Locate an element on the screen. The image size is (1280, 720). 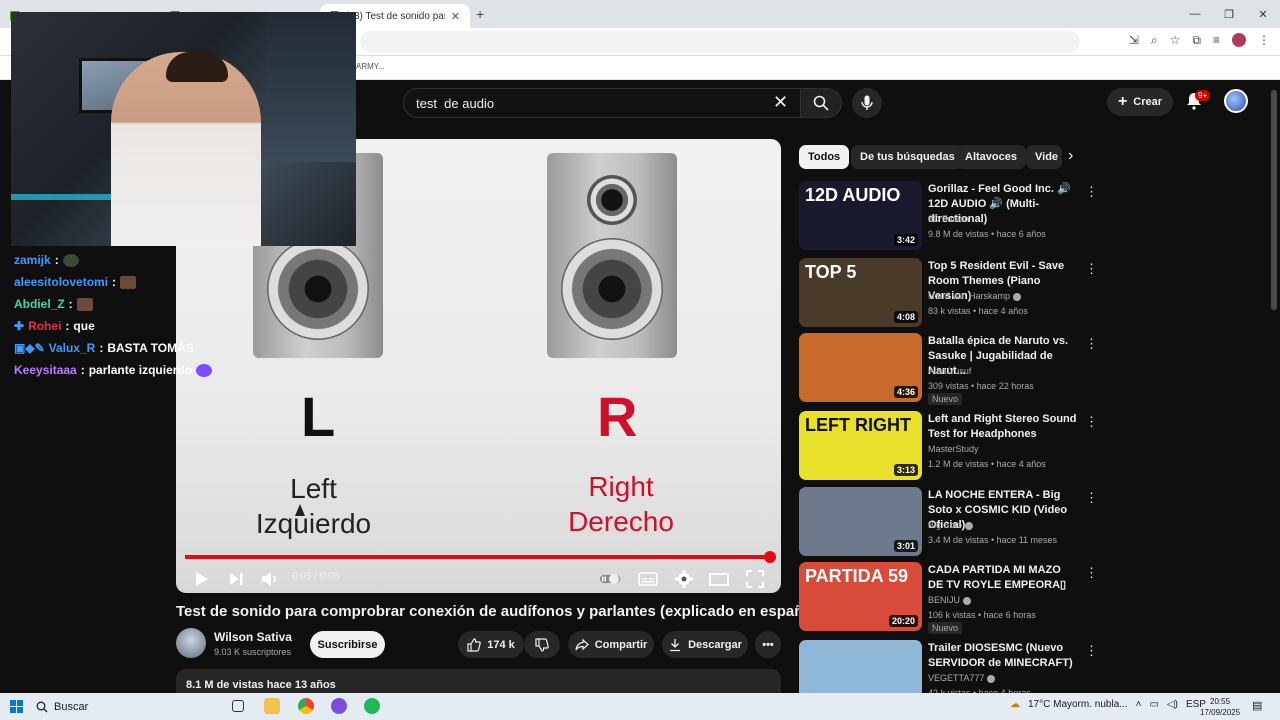
recommendation-channel: VEGETTA777 is located at coordinates (962, 678).